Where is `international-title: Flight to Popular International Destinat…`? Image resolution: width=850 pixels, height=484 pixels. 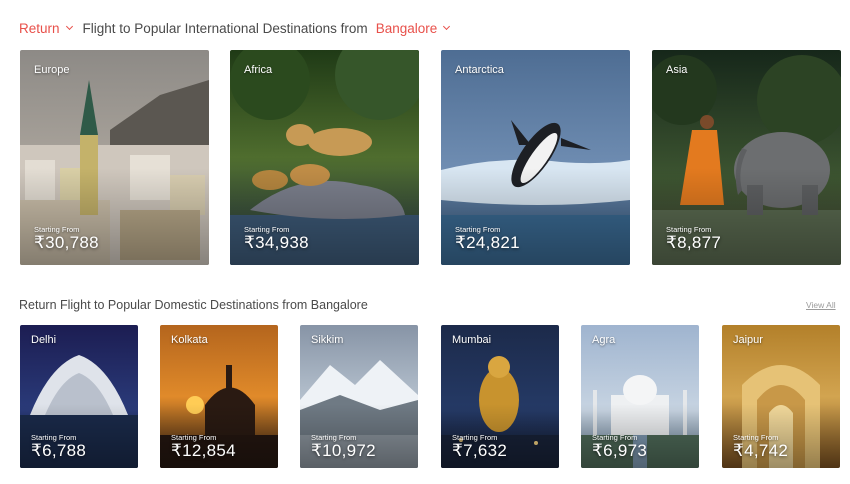
international-title: Flight to Popular International Destinat… is located at coordinates (225, 28).